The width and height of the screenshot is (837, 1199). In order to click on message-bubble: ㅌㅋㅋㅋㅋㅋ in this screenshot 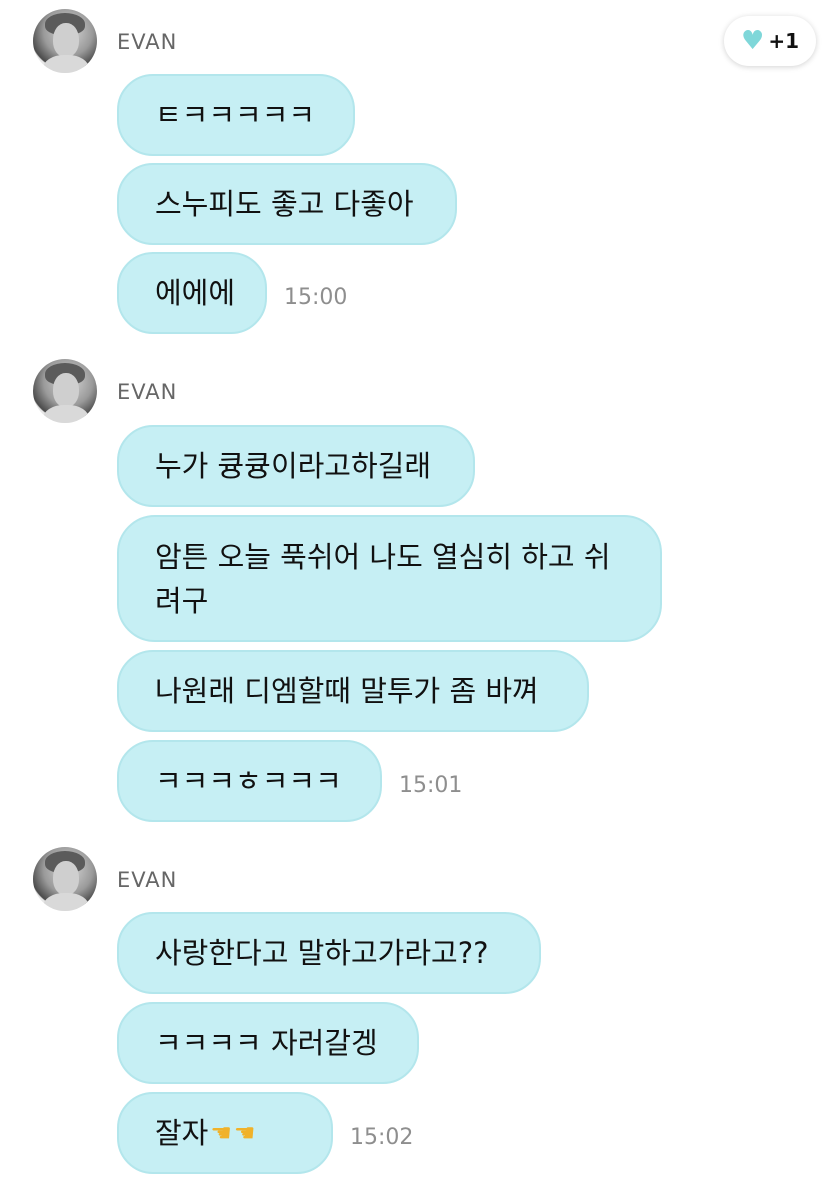, I will do `click(236, 115)`.